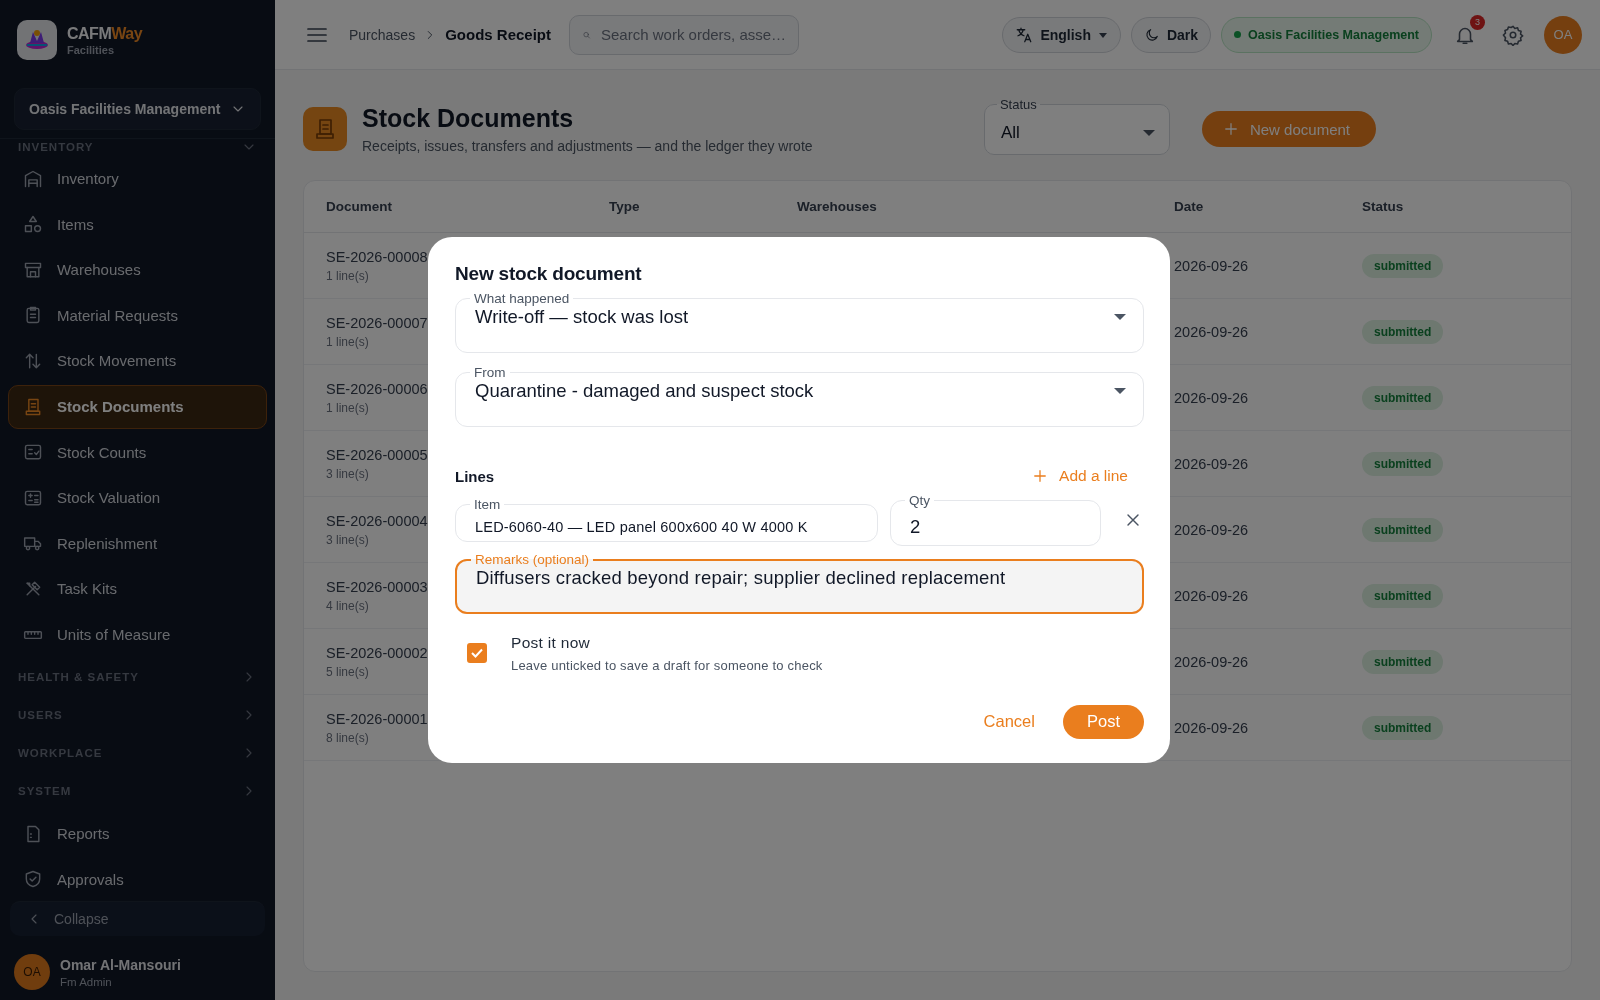  Describe the element at coordinates (1171, 34) in the screenshot. I see `theme-toggle: Dark` at that location.